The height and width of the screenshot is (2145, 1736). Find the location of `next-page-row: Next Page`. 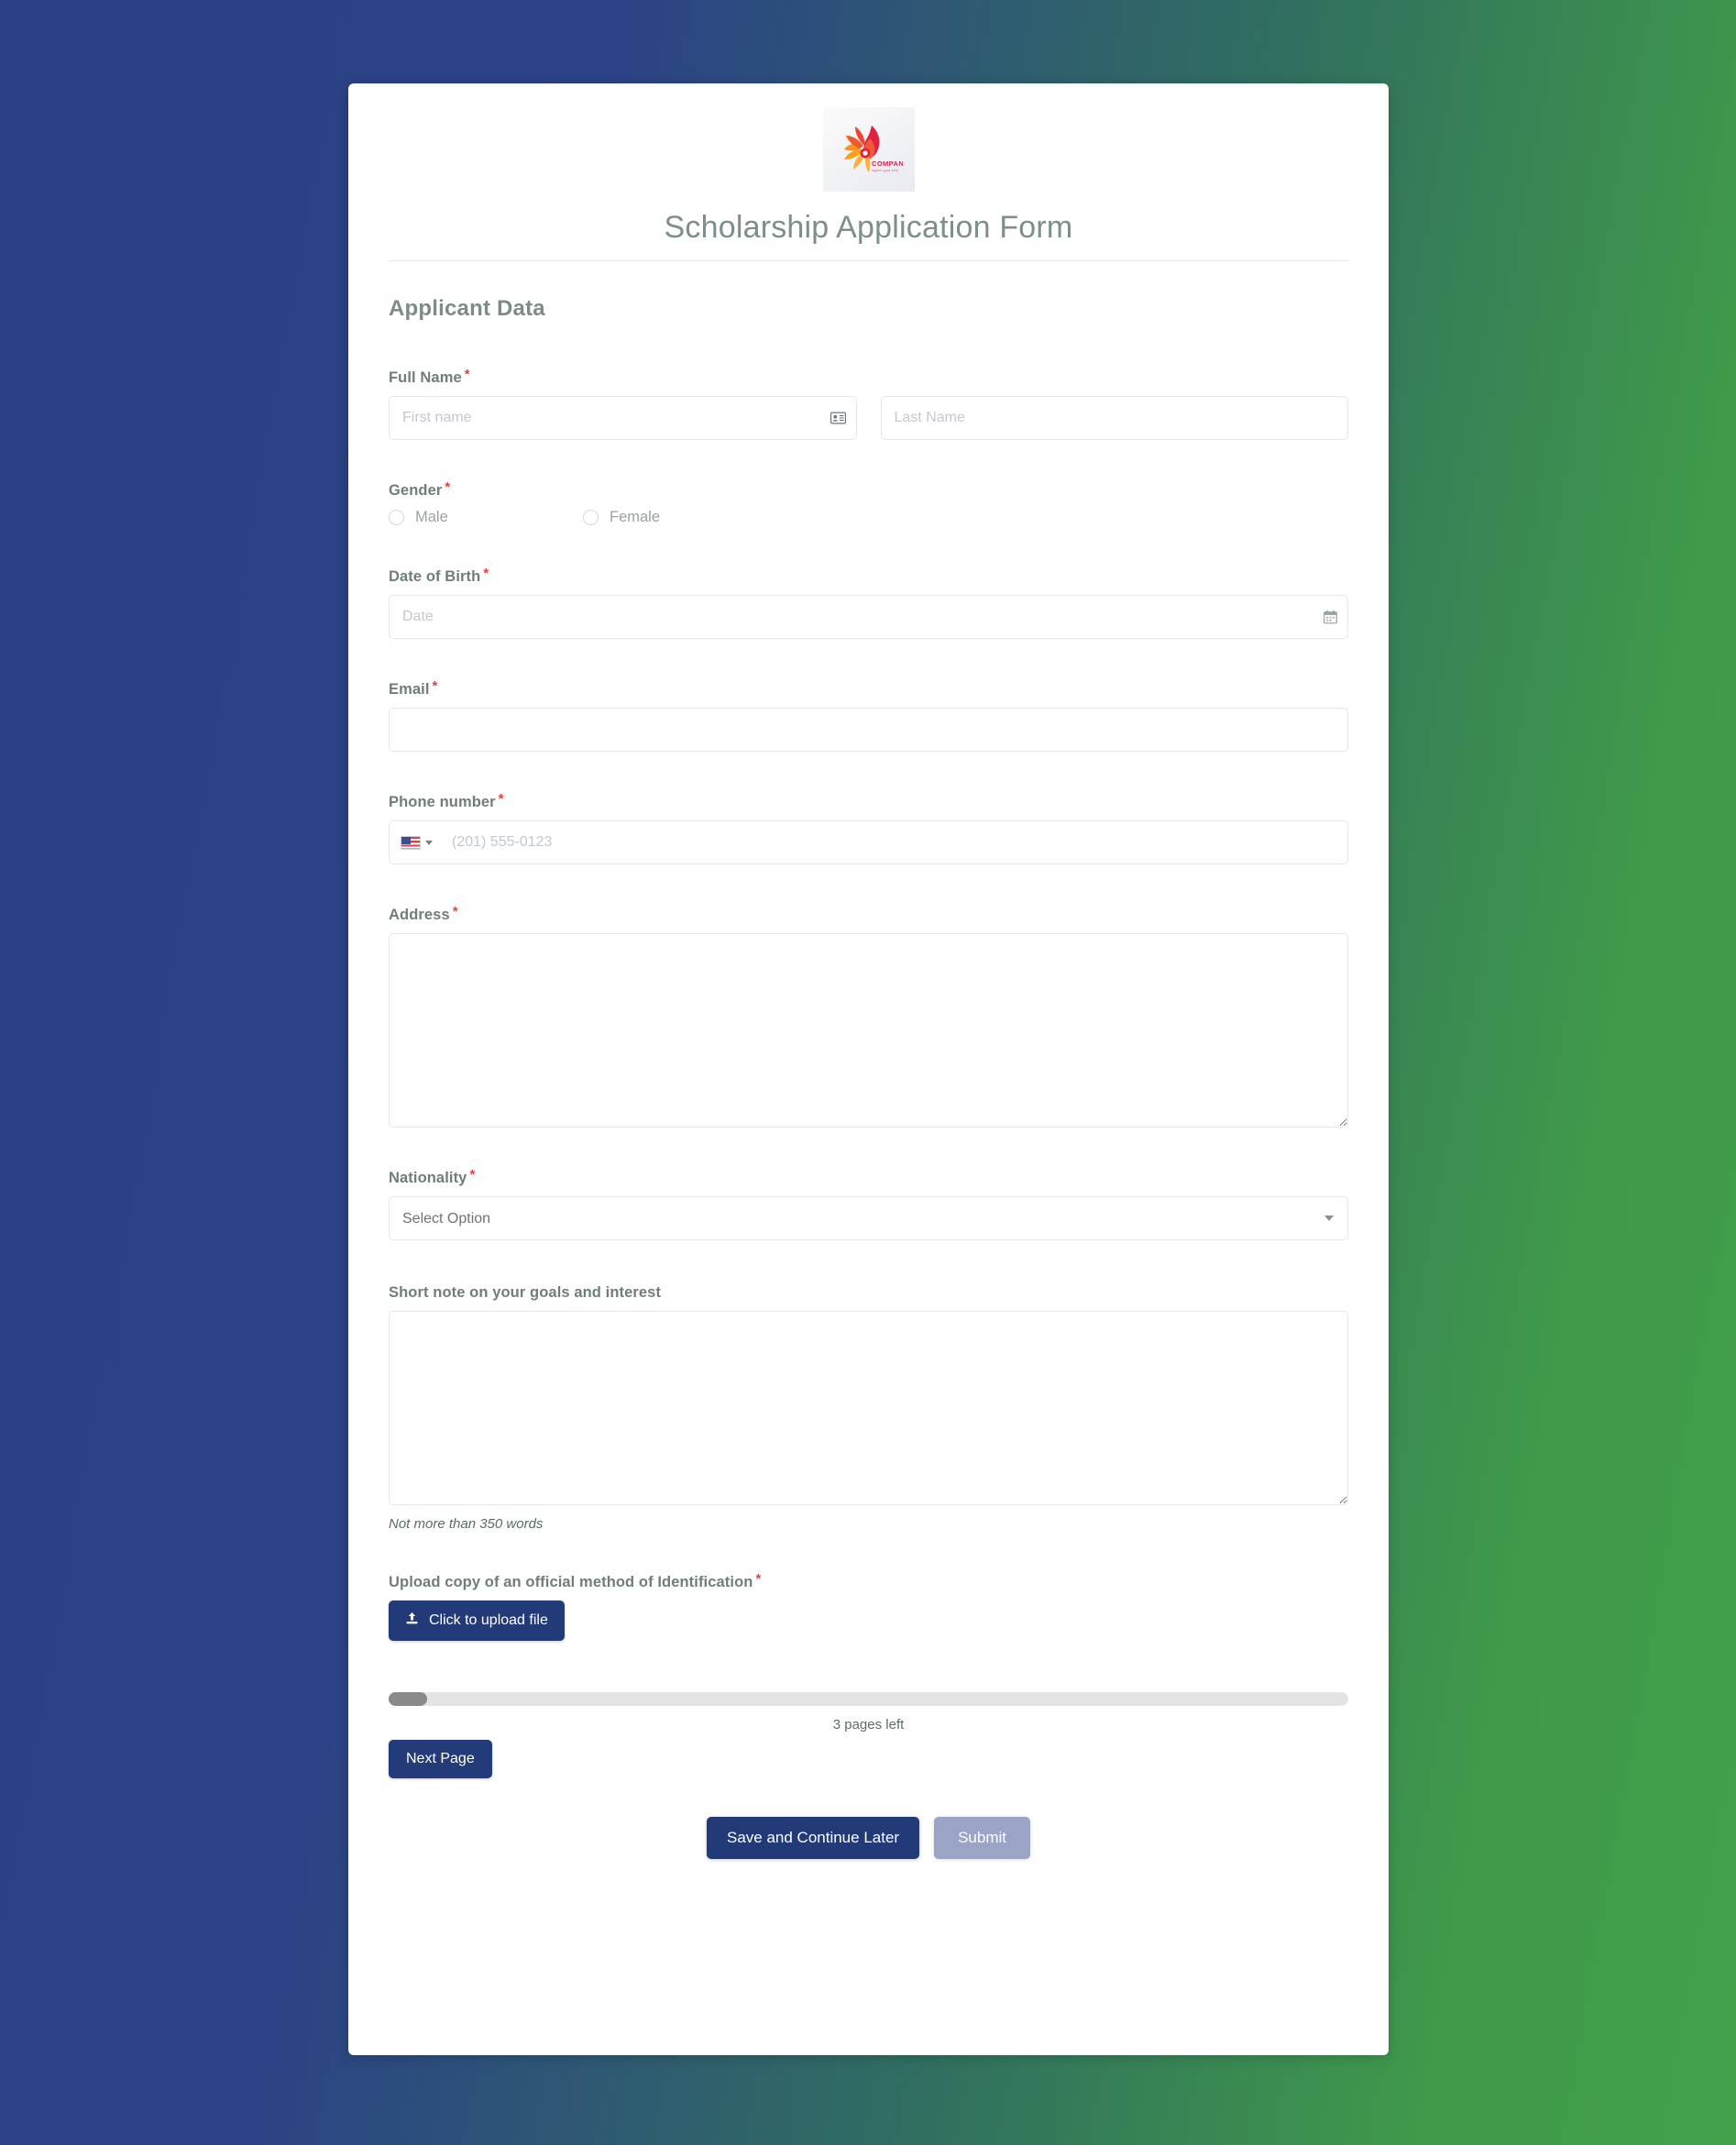

next-page-row: Next Page is located at coordinates (869, 1759).